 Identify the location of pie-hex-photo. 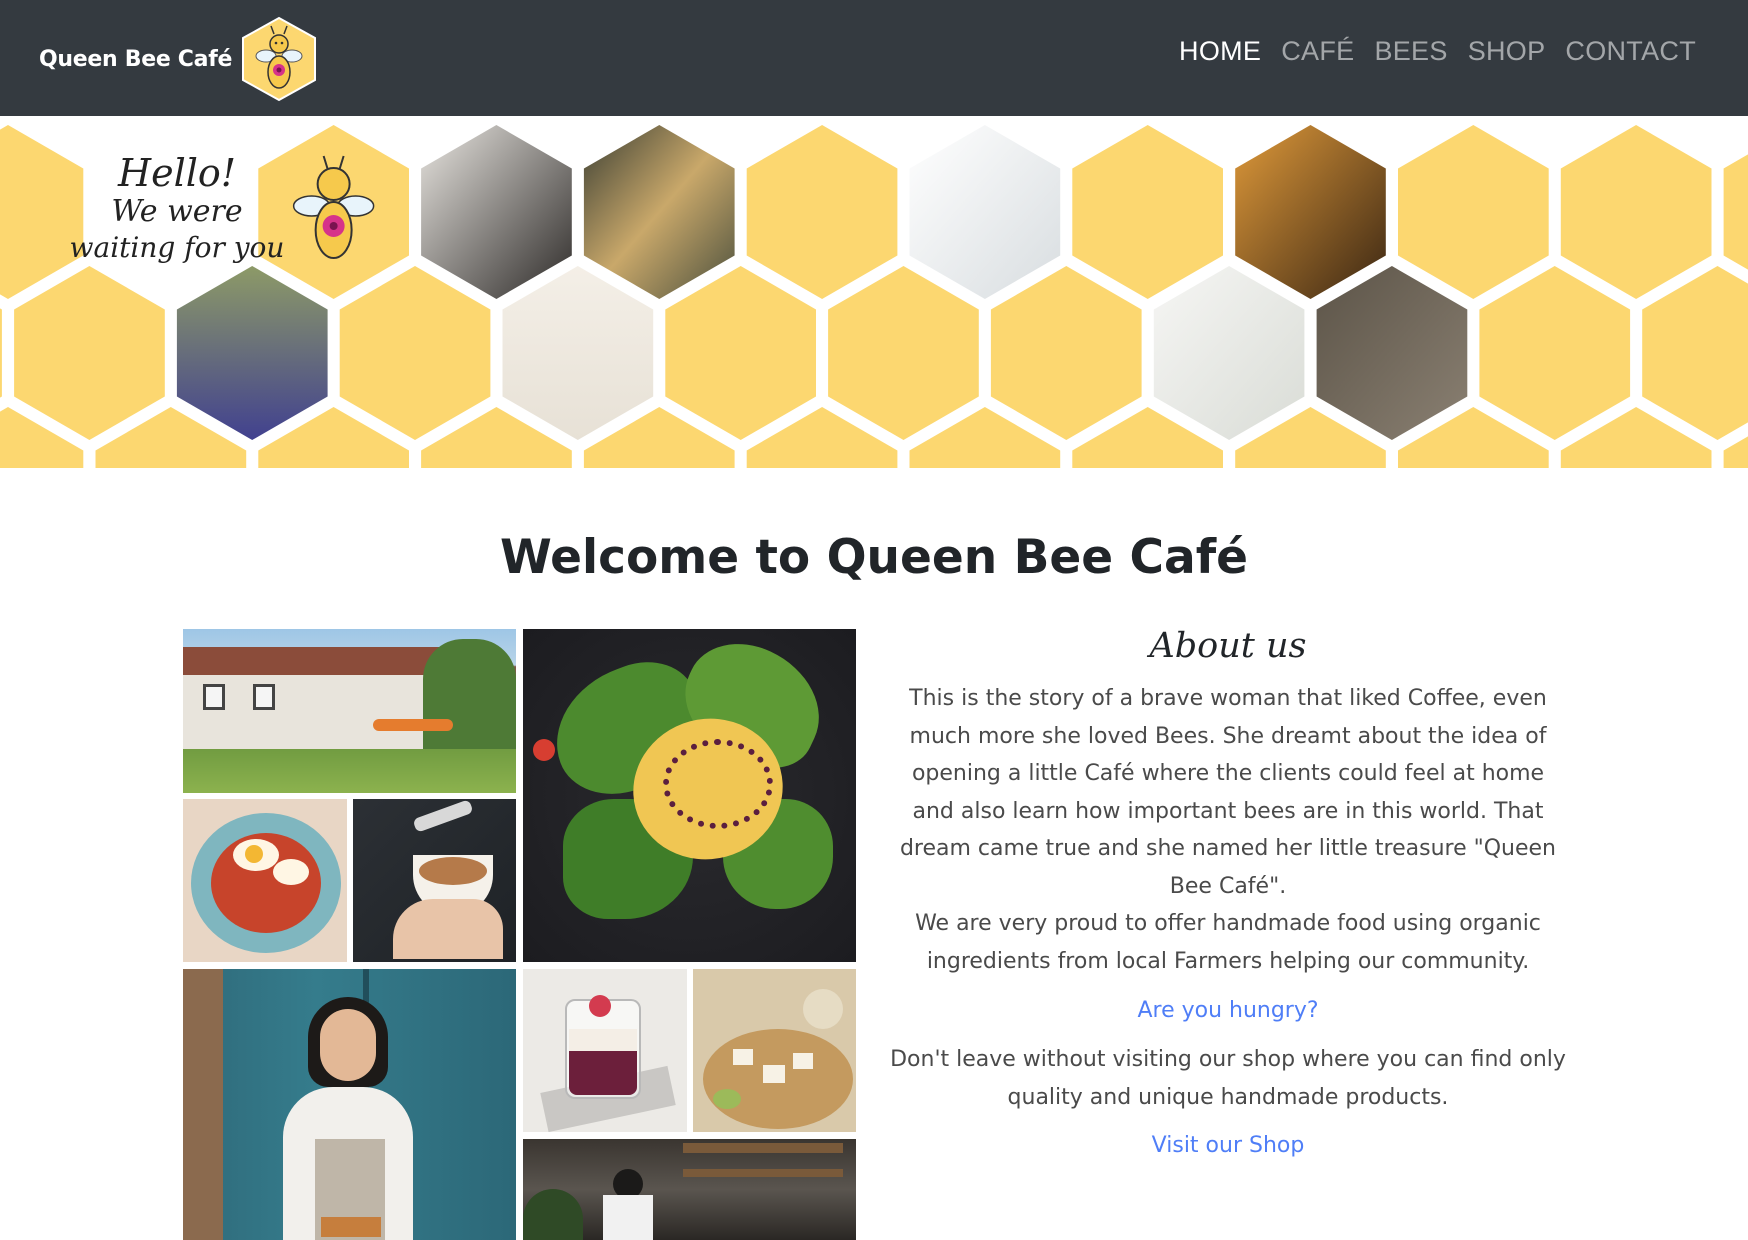
(578, 353).